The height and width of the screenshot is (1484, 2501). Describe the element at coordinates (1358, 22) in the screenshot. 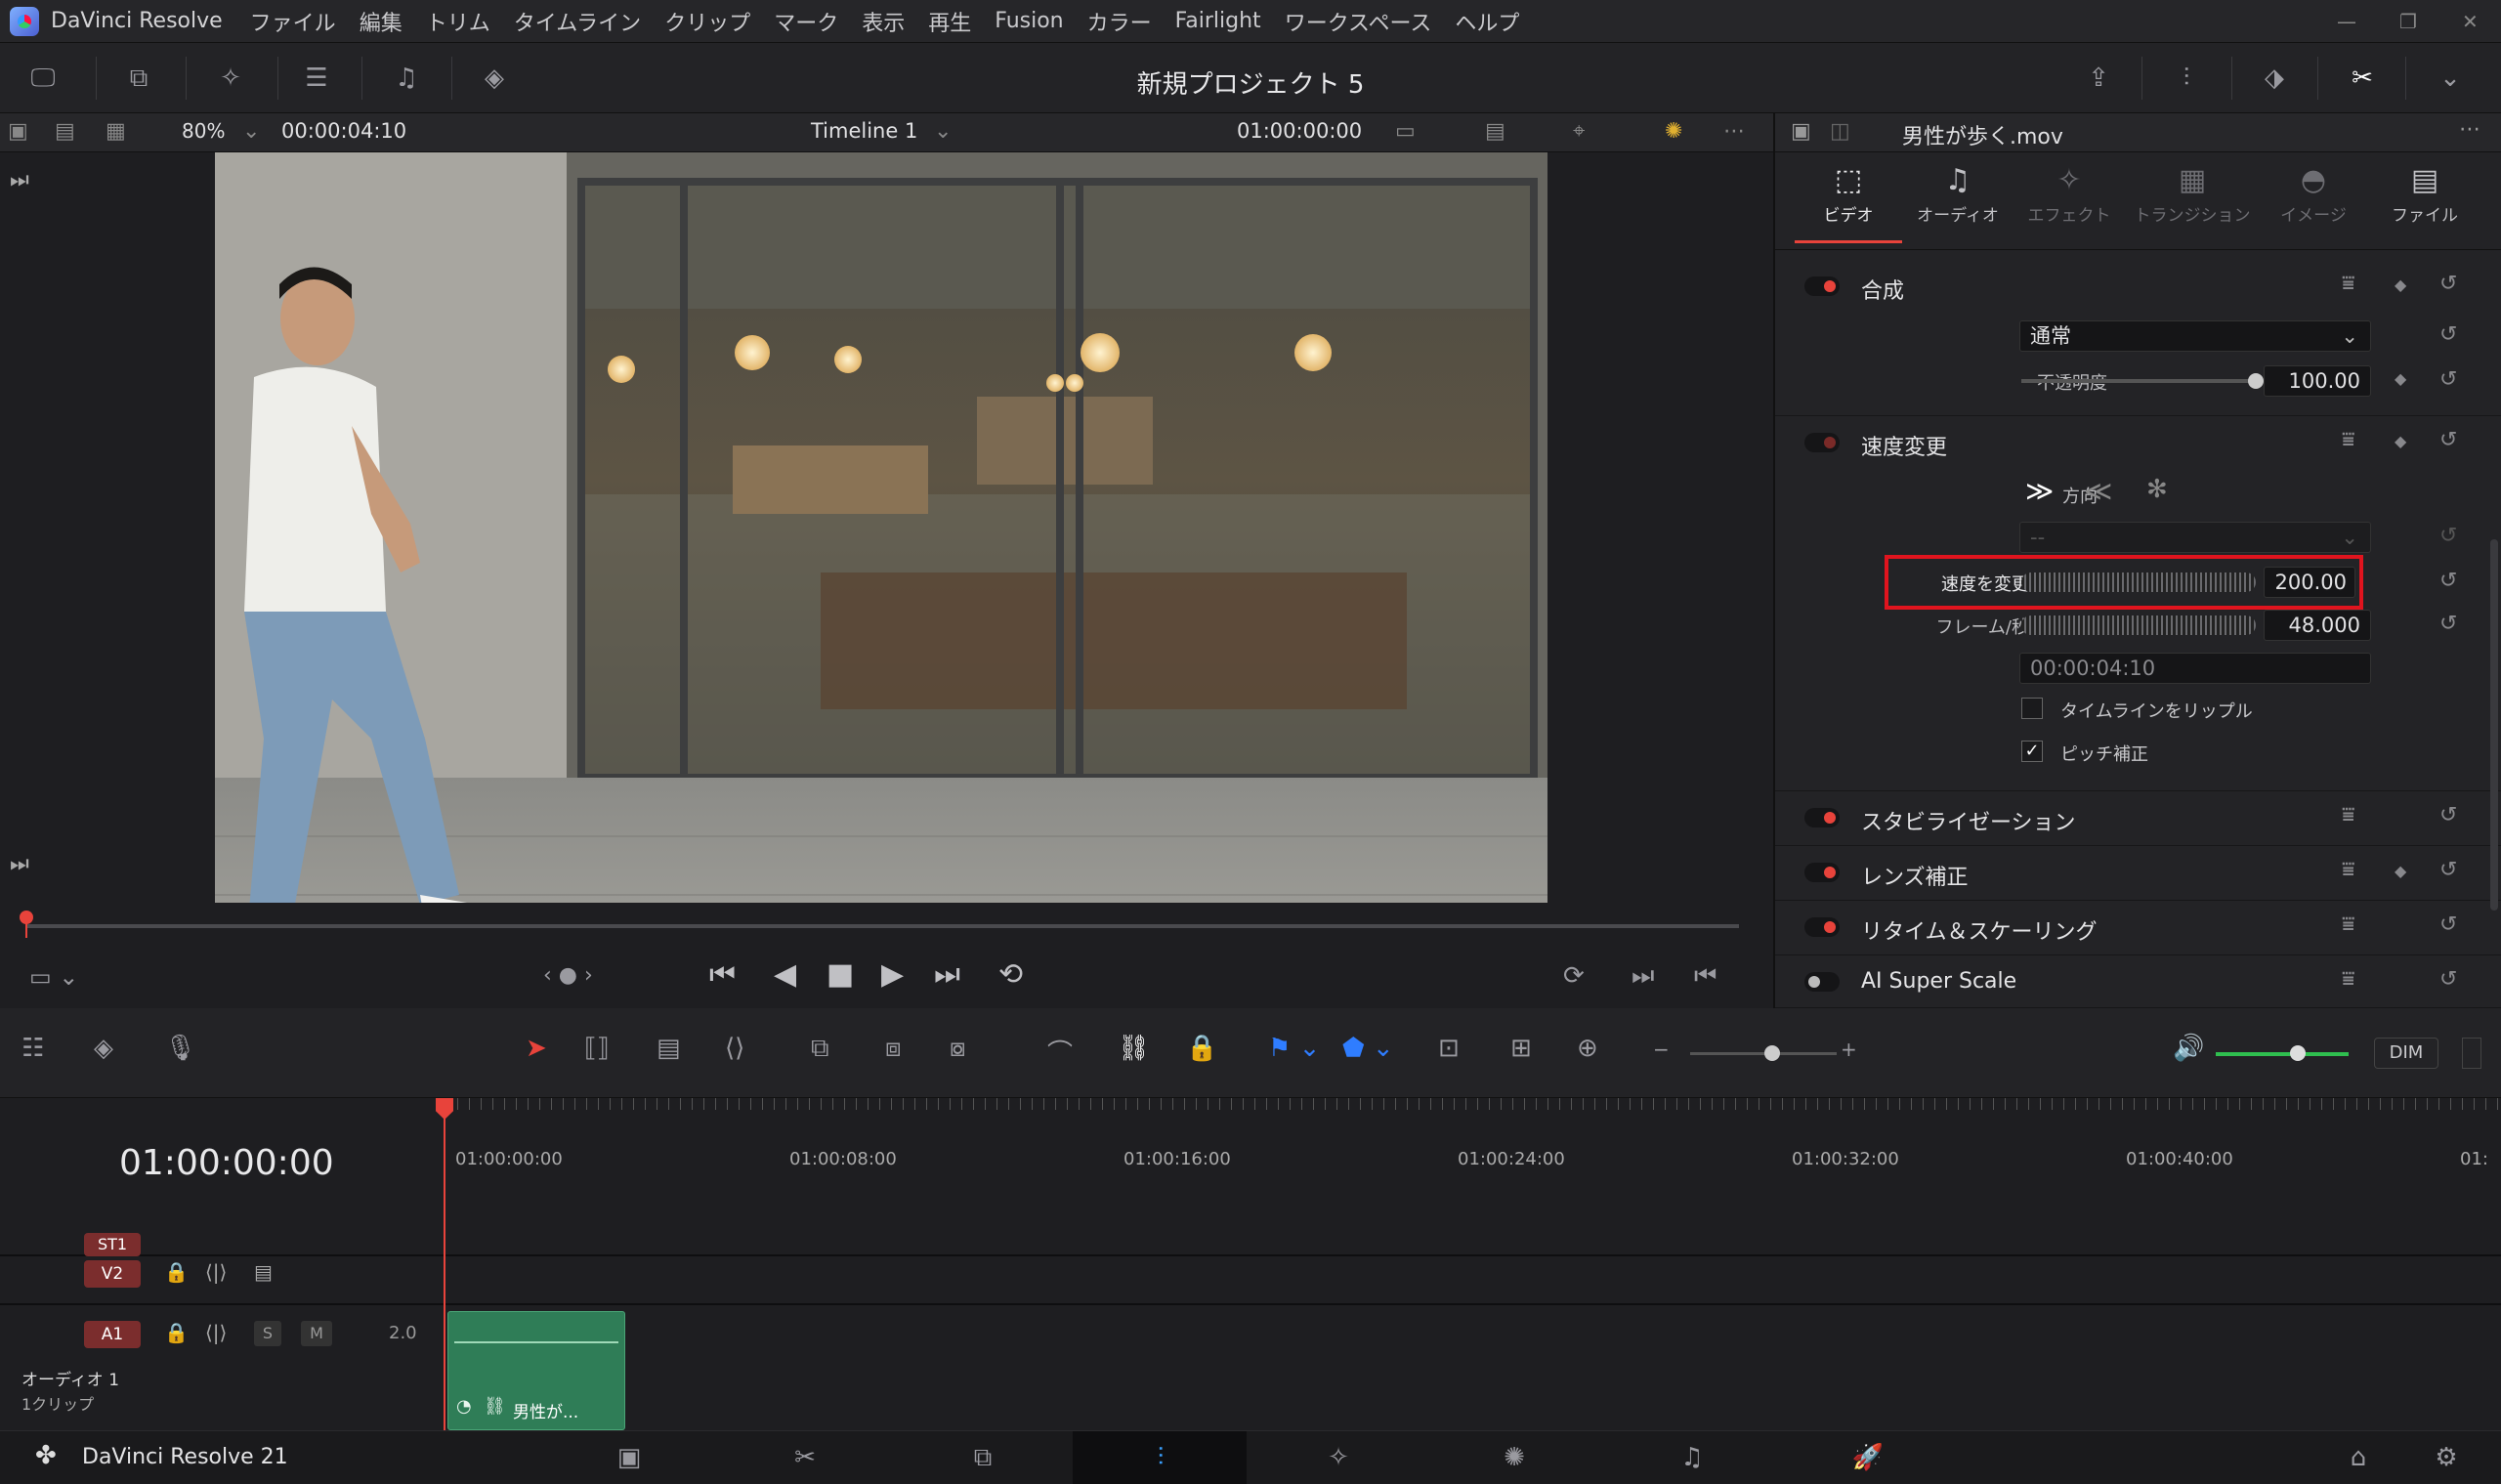

I see `menu-workspace: ワークスペース` at that location.